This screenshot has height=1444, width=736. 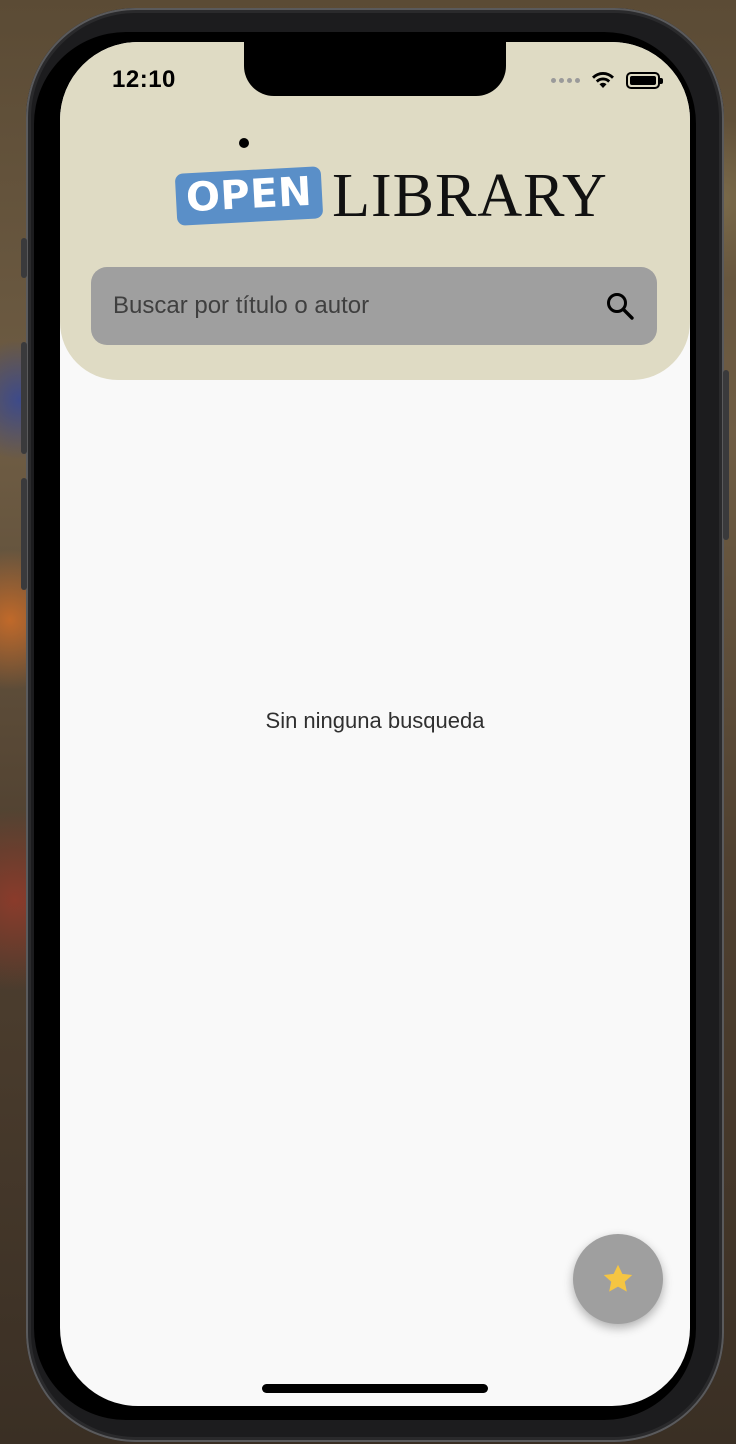 I want to click on logo-open-badge: OPEN, so click(x=249, y=196).